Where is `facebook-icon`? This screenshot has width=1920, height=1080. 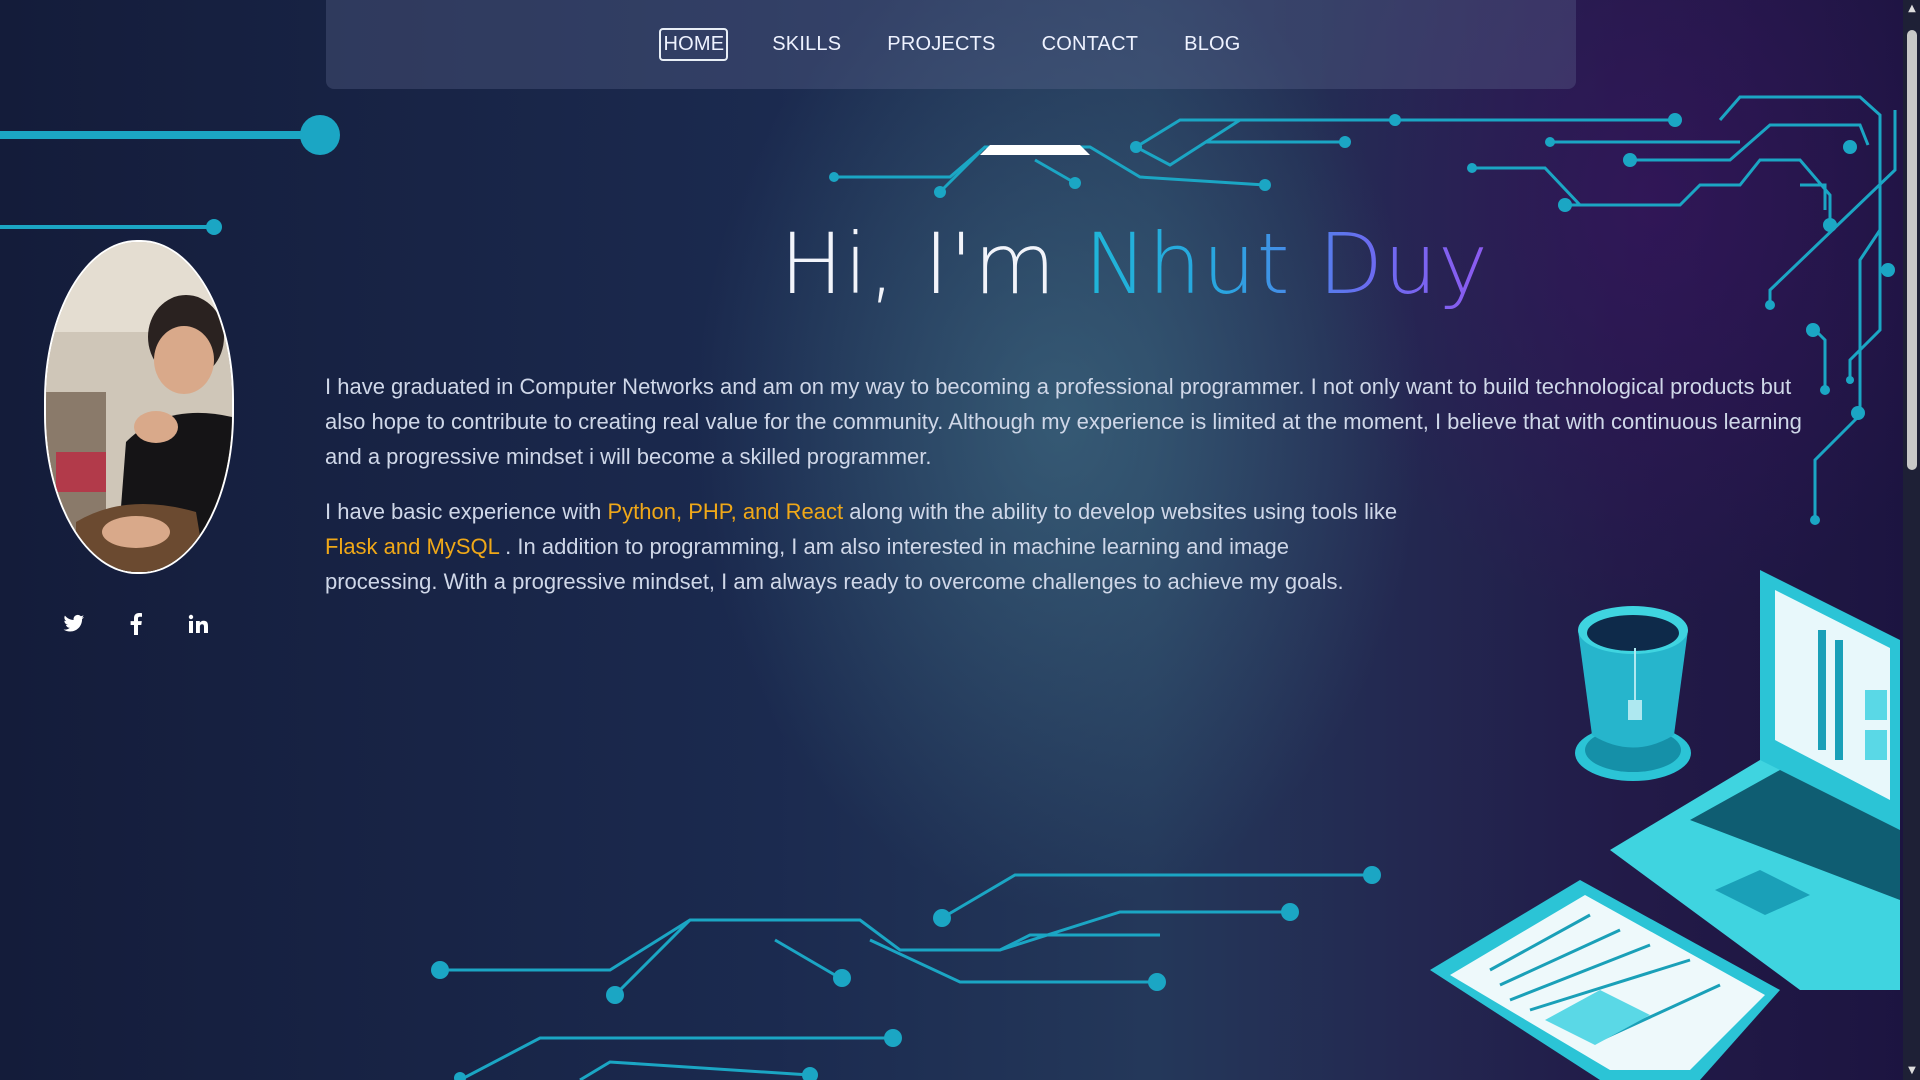
facebook-icon is located at coordinates (136, 624).